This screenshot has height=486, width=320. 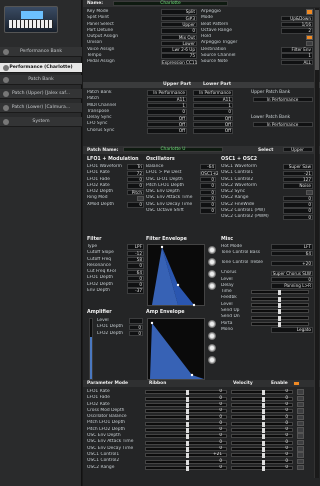 What do you see at coordinates (135, 167) in the screenshot?
I see `param-value: Tri` at bounding box center [135, 167].